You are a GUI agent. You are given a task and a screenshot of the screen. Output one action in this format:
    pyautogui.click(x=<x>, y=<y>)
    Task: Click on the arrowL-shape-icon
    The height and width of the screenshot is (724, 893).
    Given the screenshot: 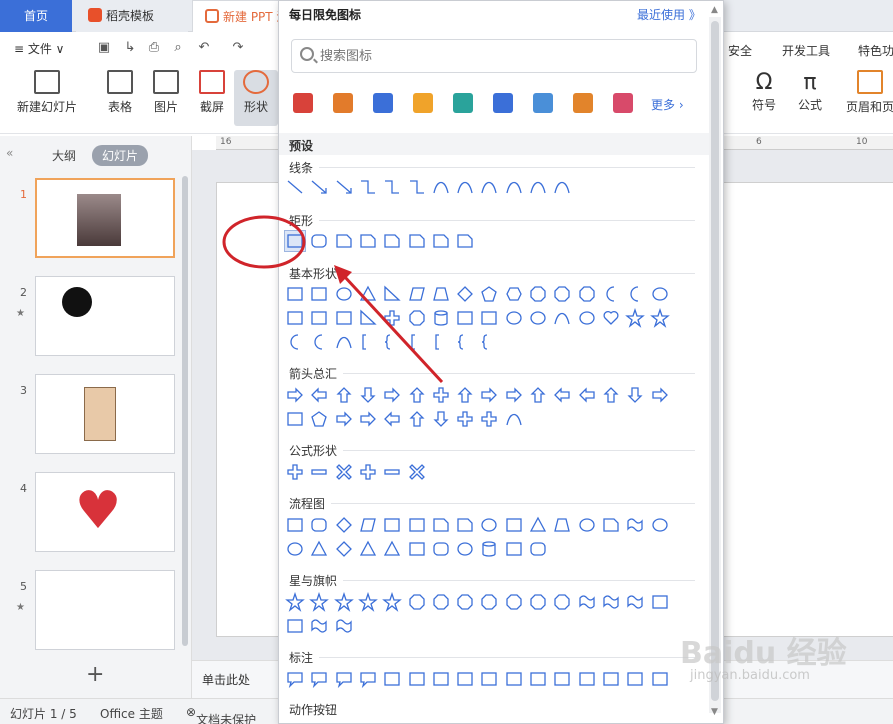 What is the action you would take?
    pyautogui.click(x=319, y=395)
    